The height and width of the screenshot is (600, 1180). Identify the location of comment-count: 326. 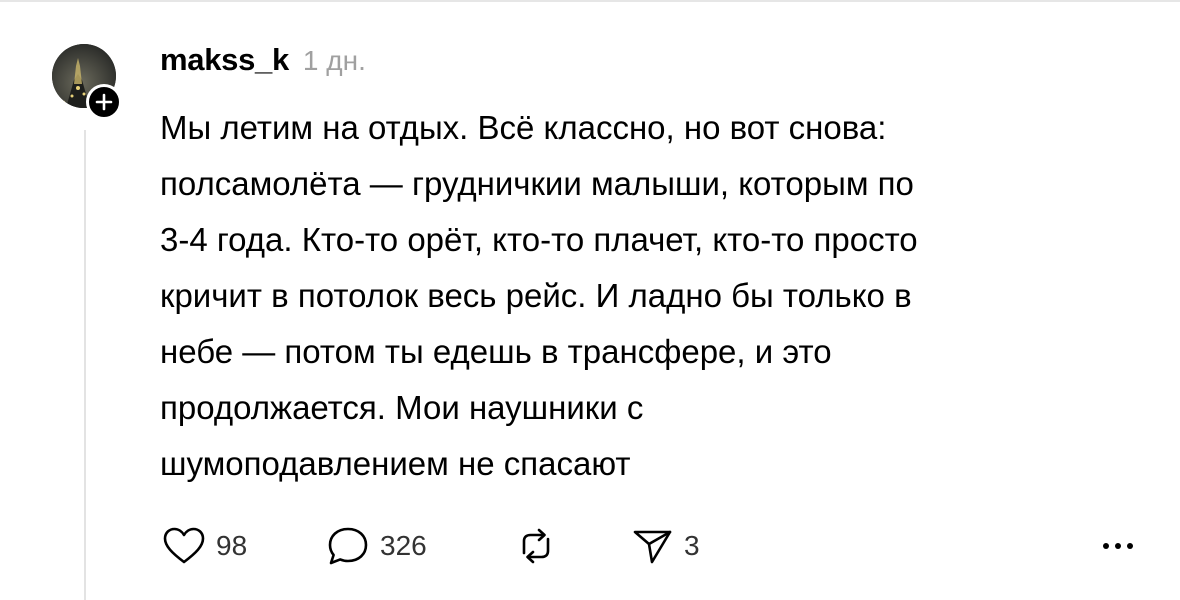
(403, 545).